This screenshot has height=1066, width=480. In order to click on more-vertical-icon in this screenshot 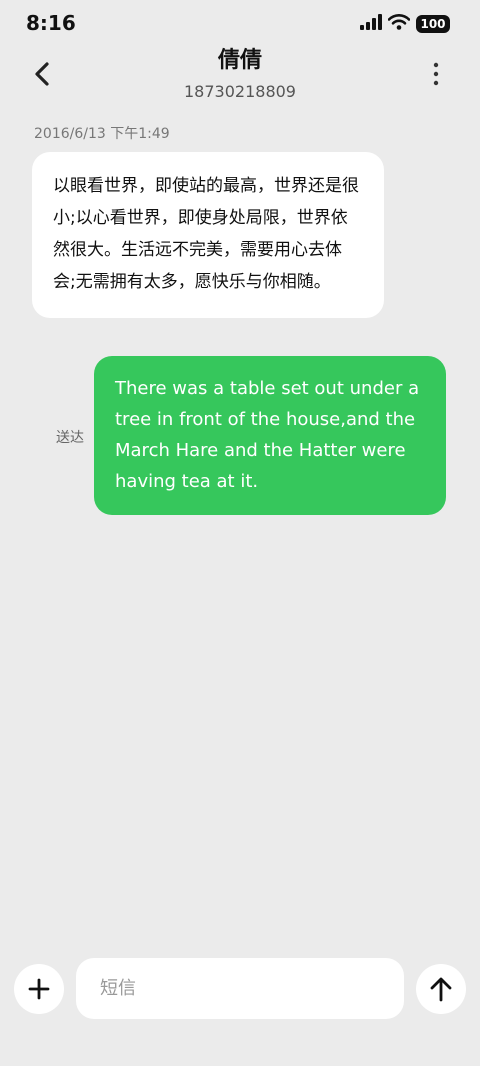, I will do `click(436, 74)`.